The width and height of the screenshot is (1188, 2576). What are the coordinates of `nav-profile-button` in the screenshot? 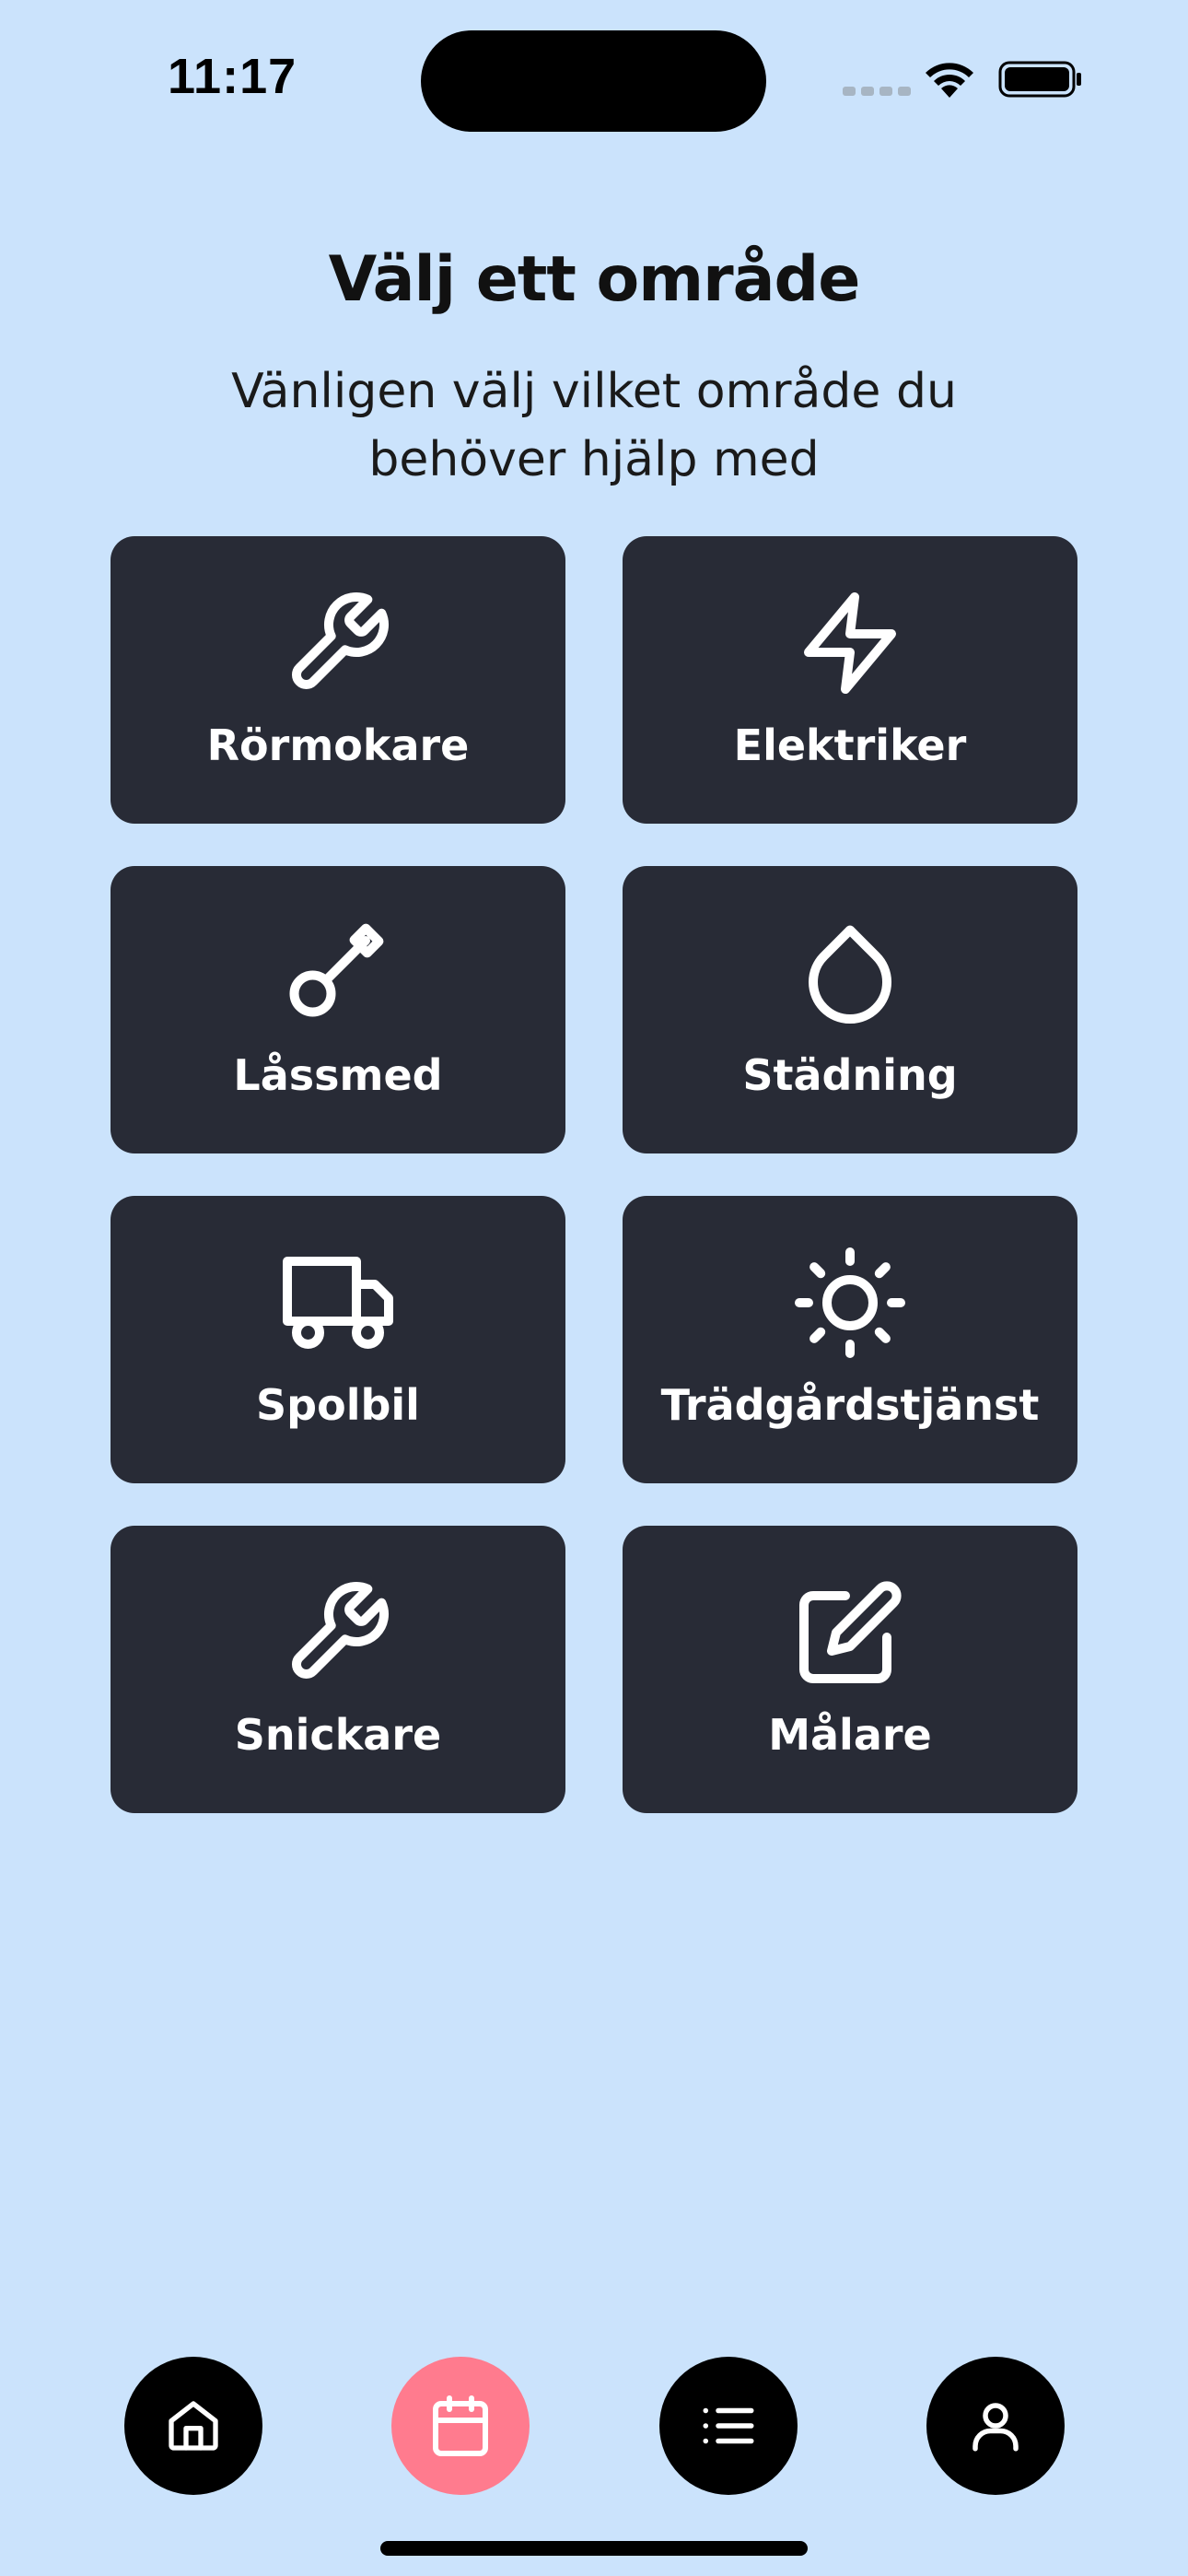 It's located at (995, 2426).